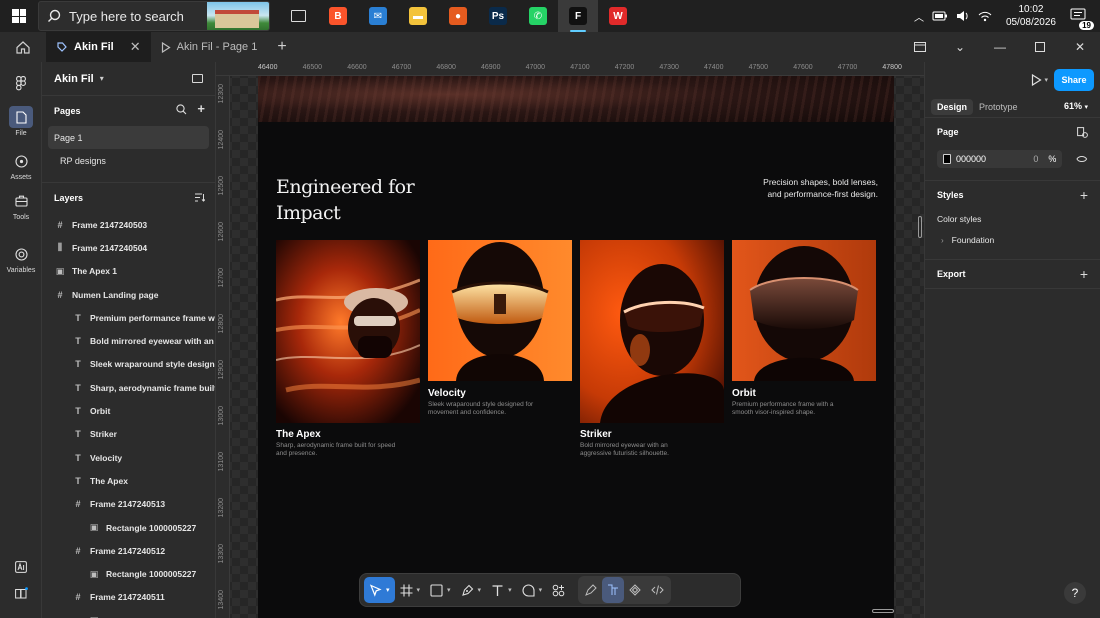 The height and width of the screenshot is (618, 1100). What do you see at coordinates (19, 16) in the screenshot?
I see `windows-start-icon` at bounding box center [19, 16].